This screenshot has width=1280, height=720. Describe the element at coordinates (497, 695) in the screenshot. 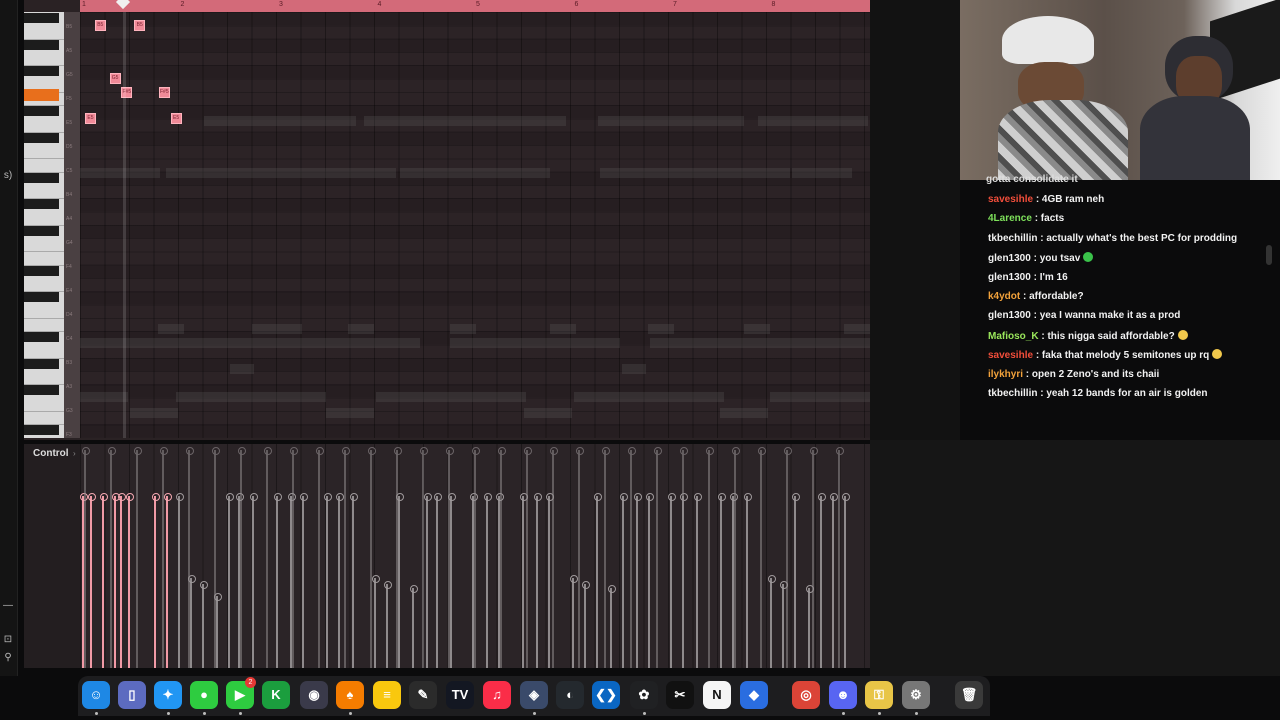

I see `music-icon: ♫` at that location.